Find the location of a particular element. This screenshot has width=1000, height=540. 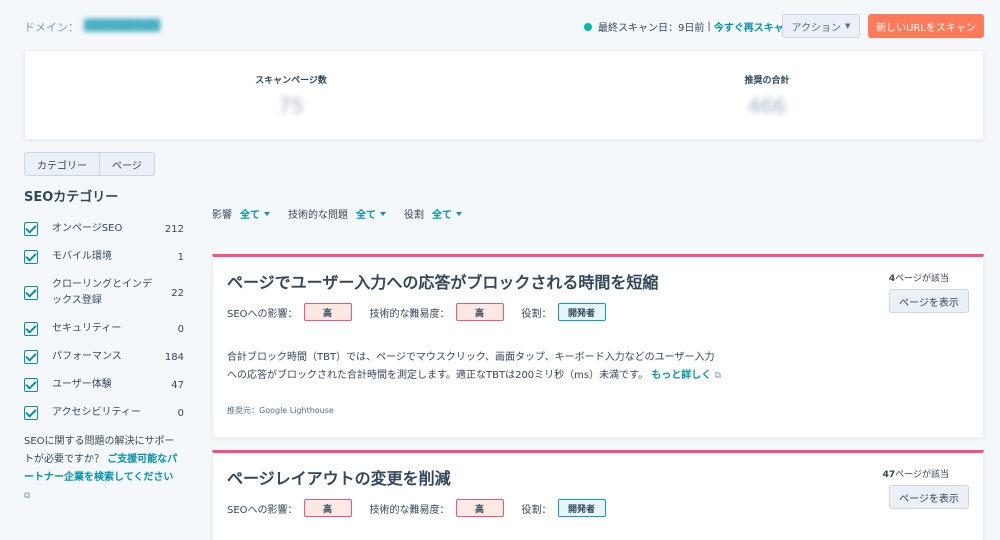

category-count: 184 is located at coordinates (174, 357).